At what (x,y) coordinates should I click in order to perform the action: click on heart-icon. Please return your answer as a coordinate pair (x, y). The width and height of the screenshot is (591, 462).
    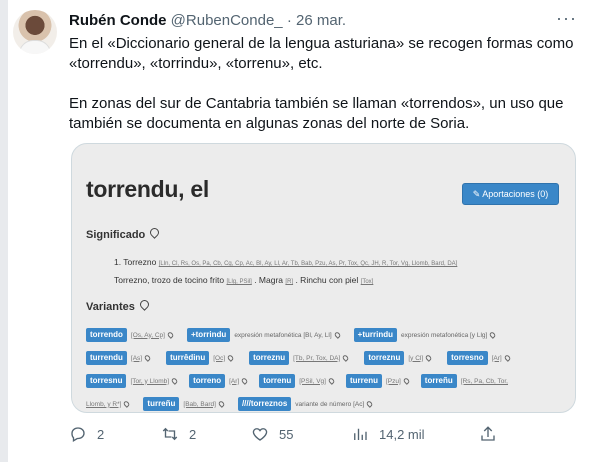
    Looking at the image, I should click on (260, 434).